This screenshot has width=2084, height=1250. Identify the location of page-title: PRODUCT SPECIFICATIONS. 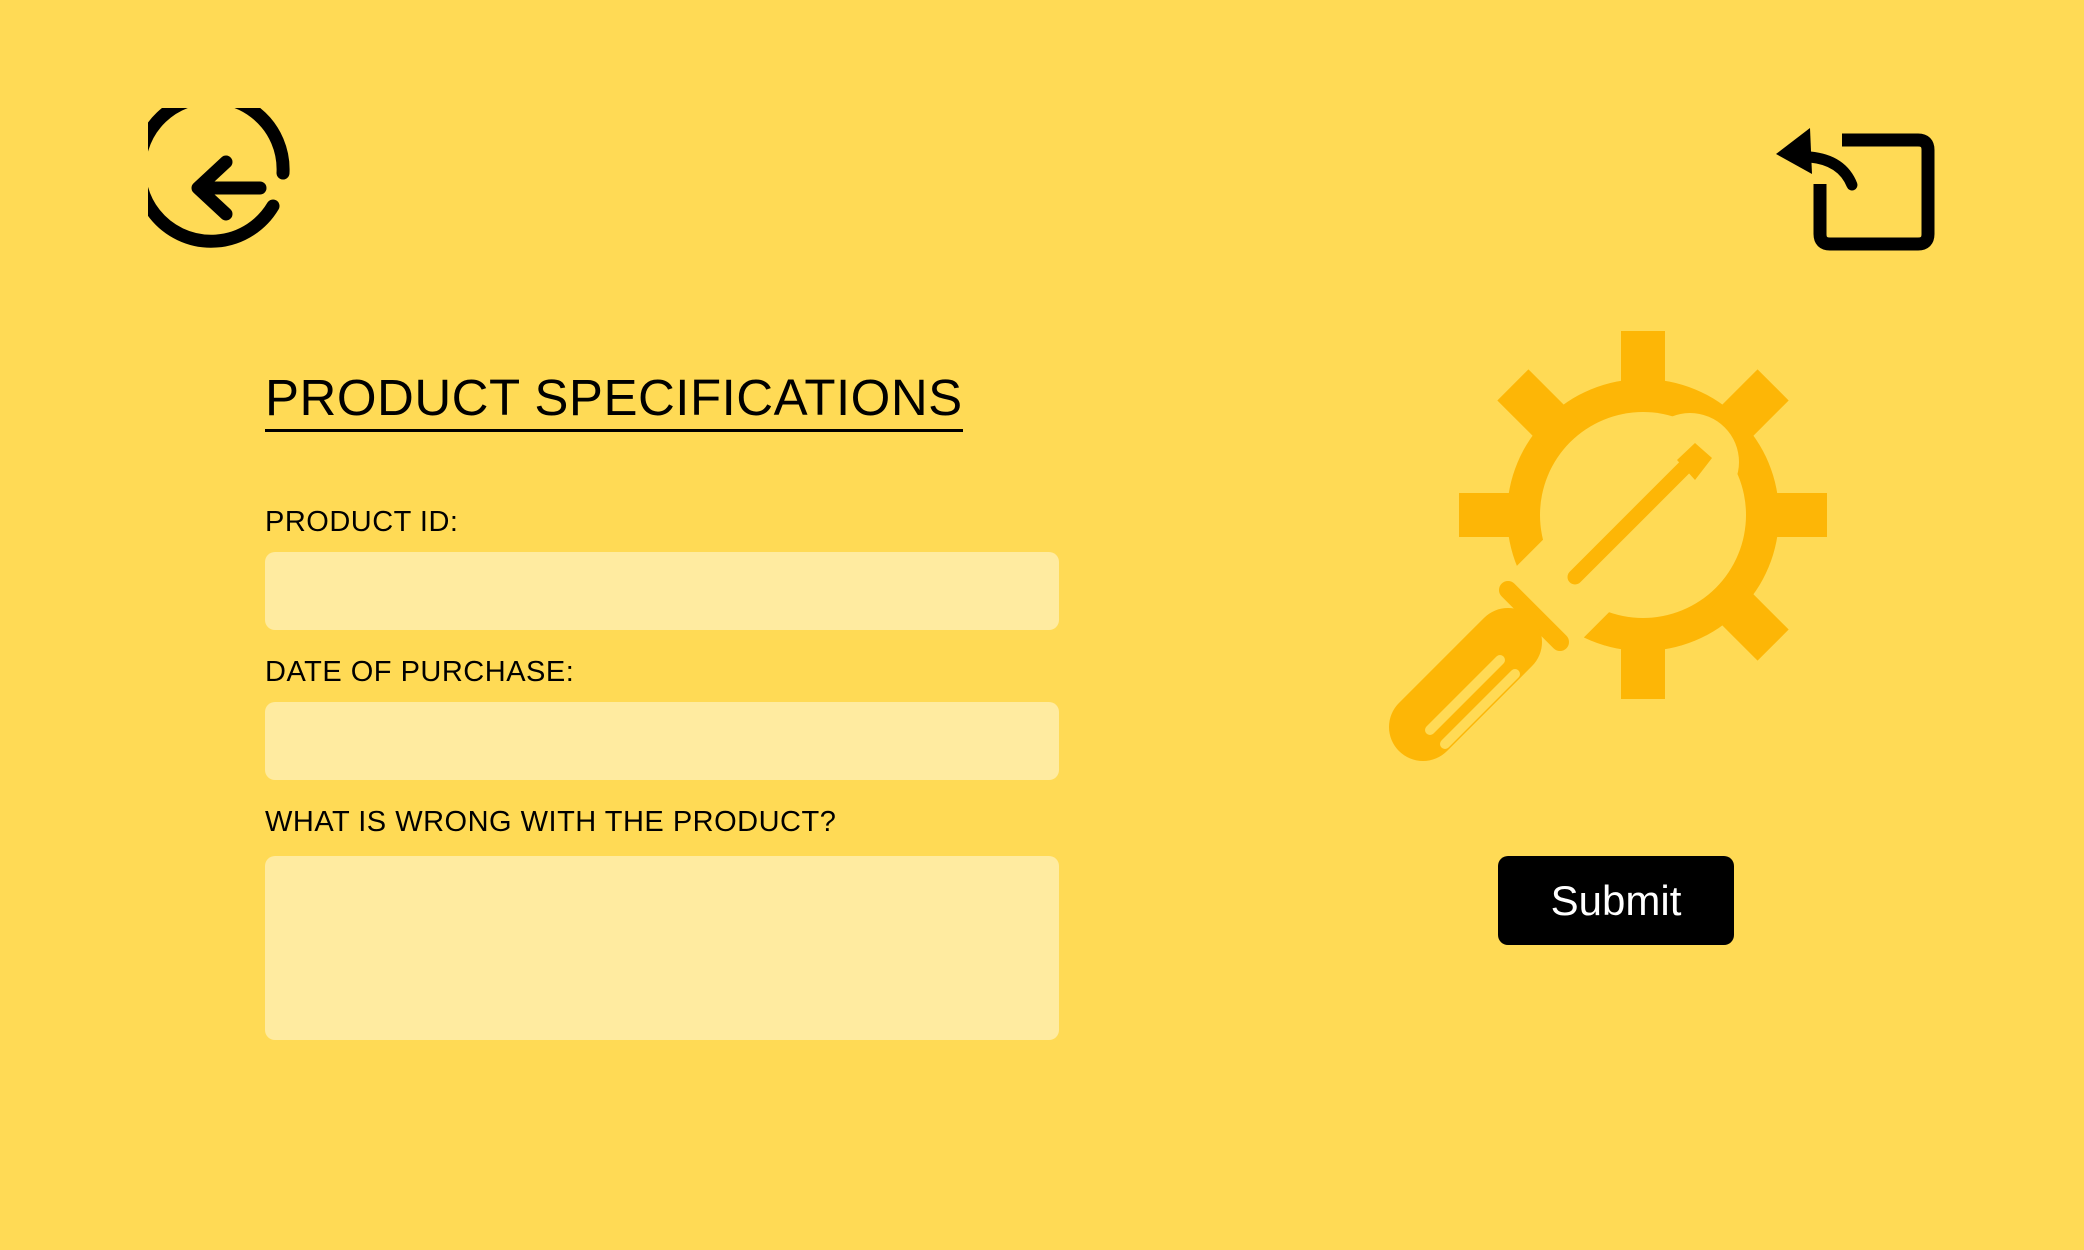
(614, 402).